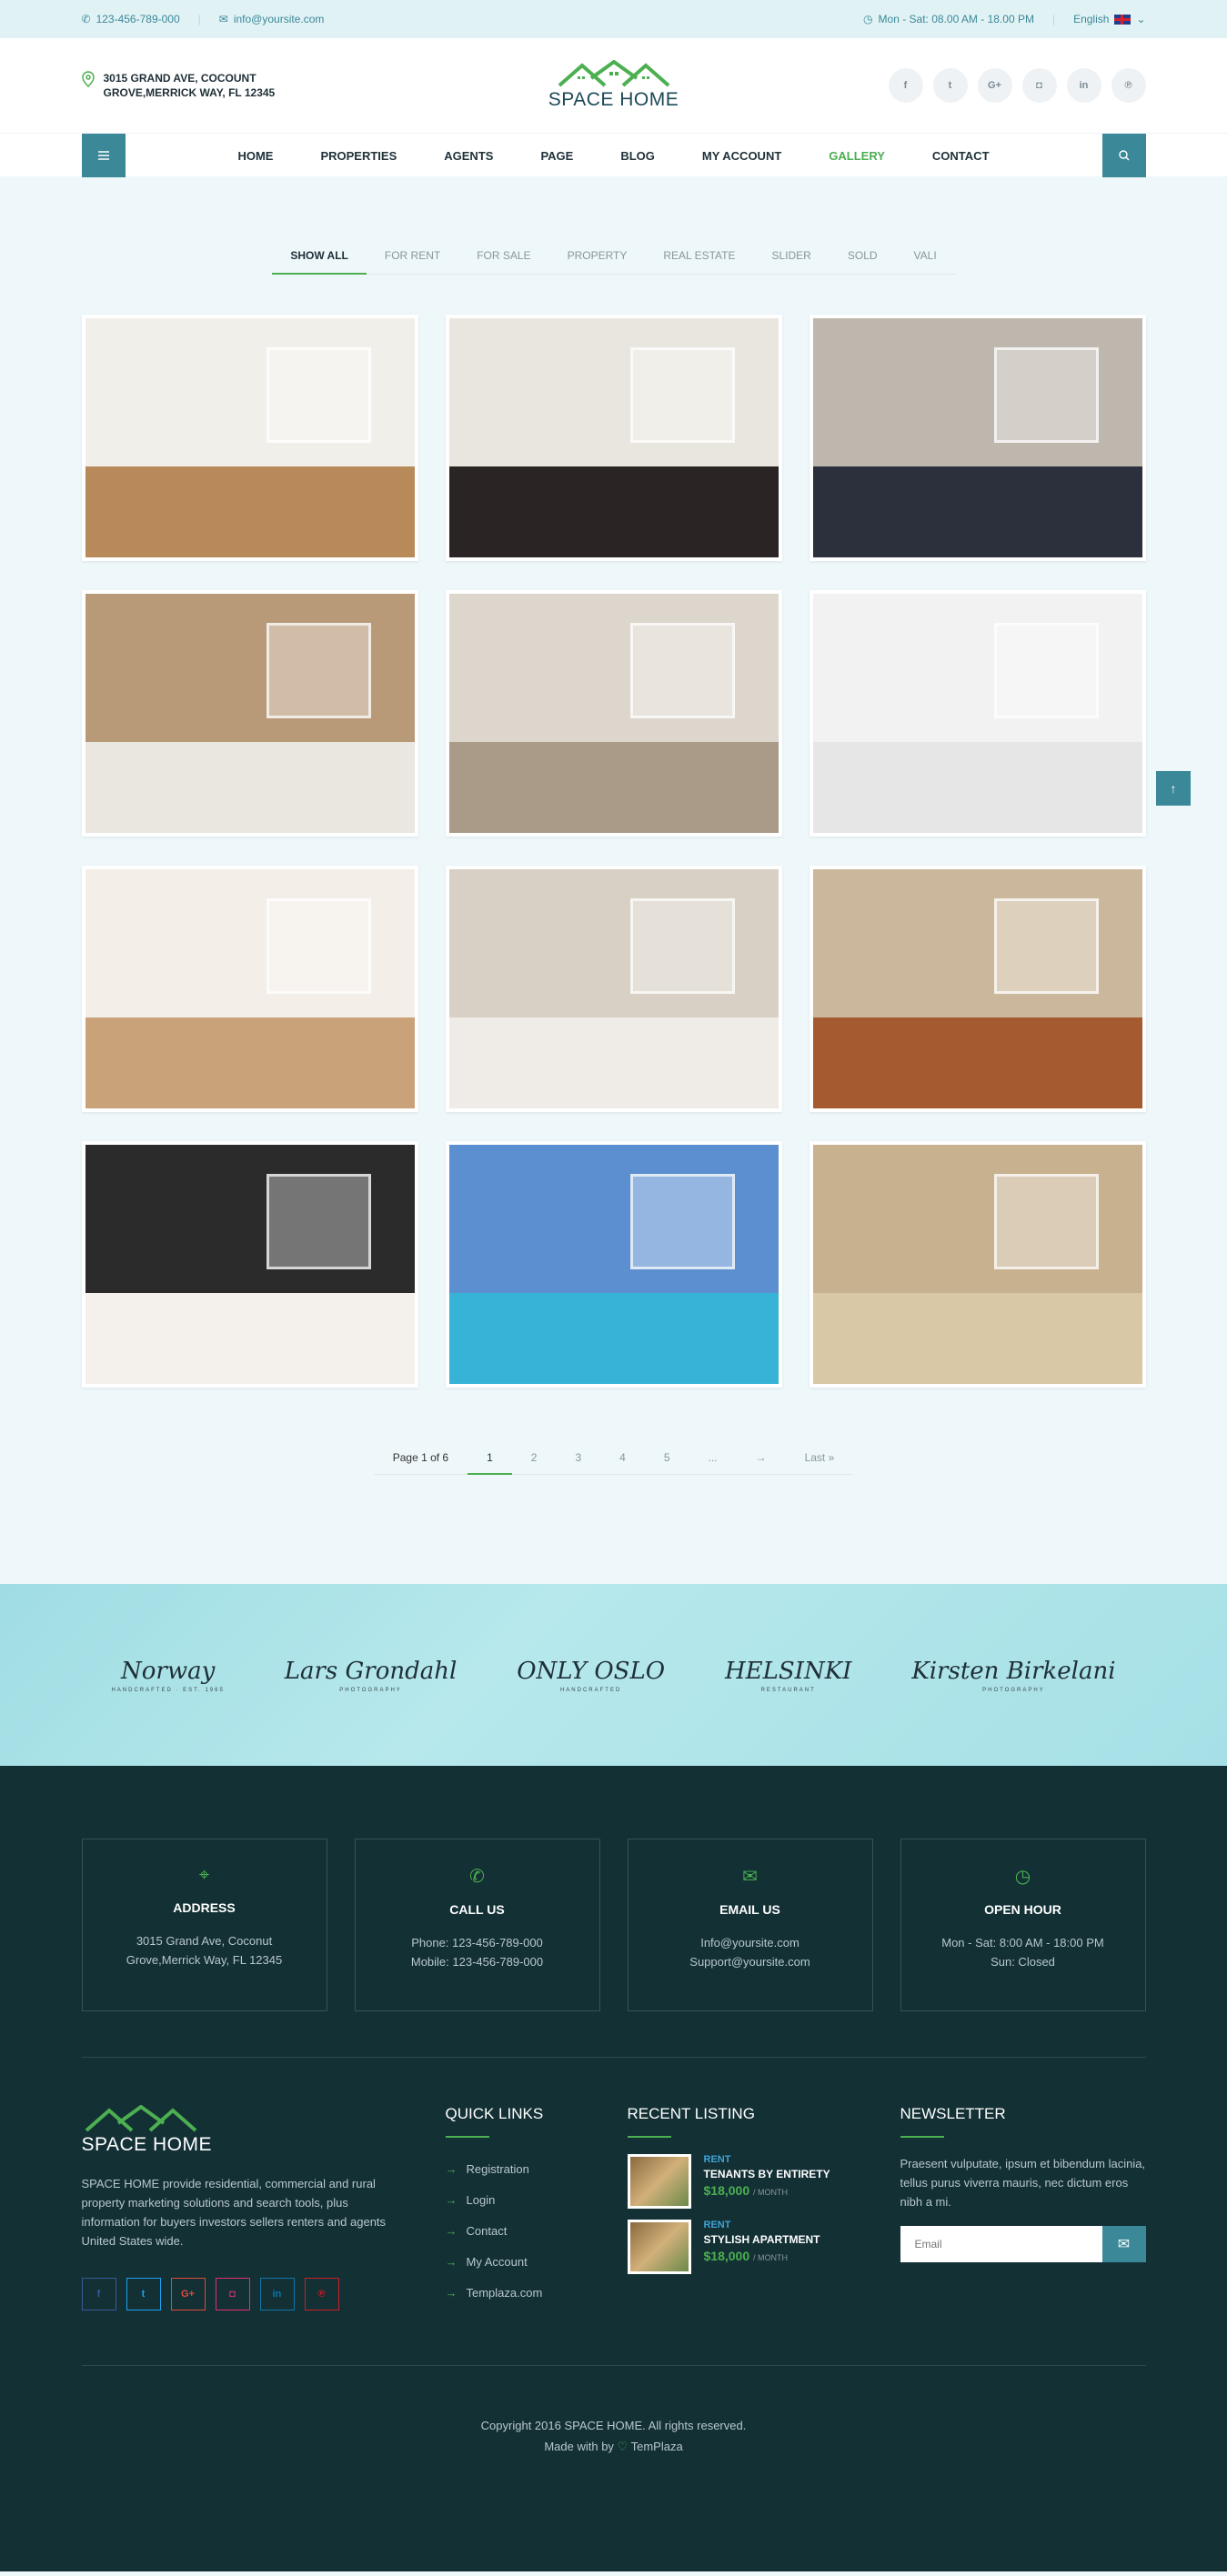 The height and width of the screenshot is (2576, 1227). I want to click on nav-item-contact: CONTACT, so click(961, 156).